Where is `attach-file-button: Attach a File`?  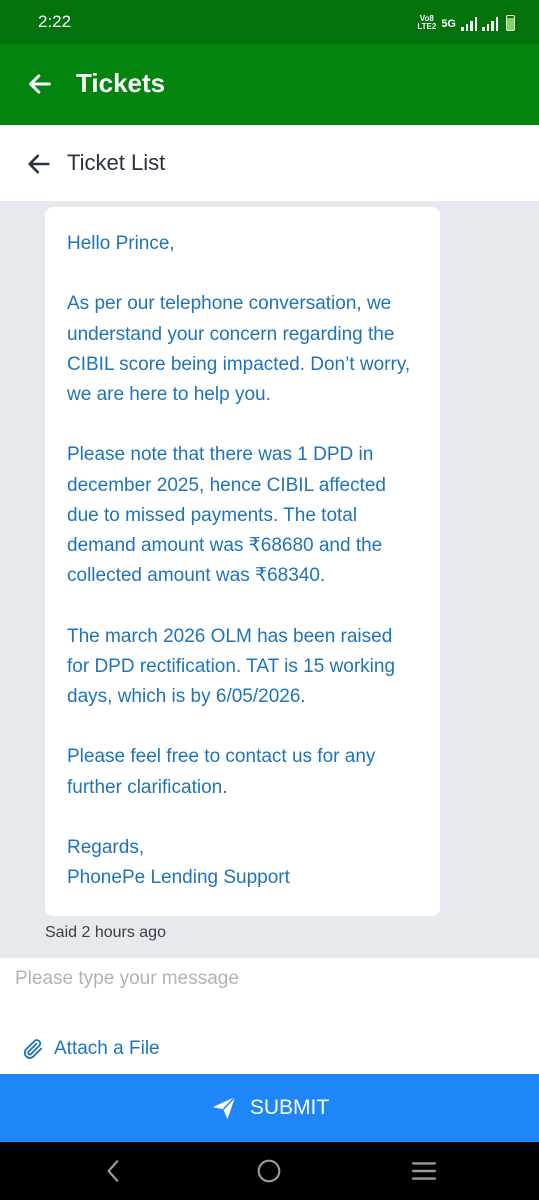
attach-file-button: Attach a File is located at coordinates (91, 1049).